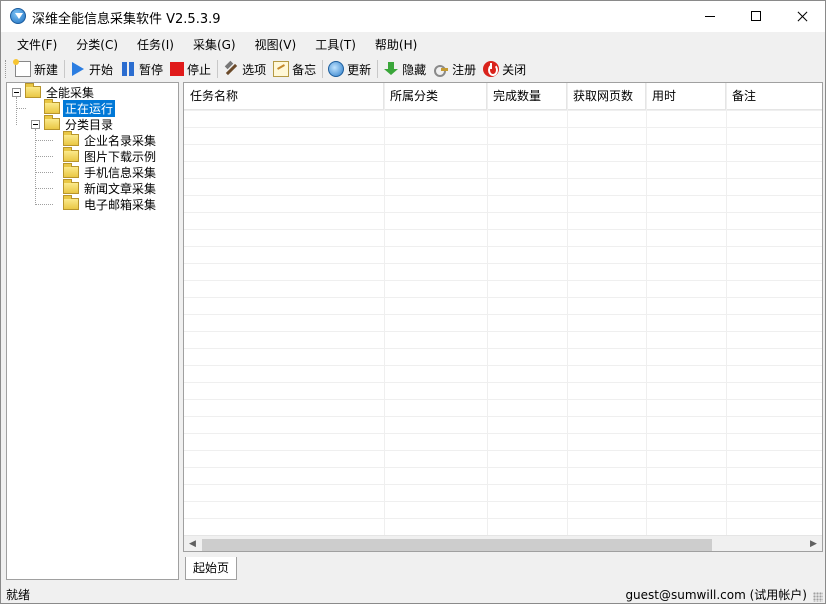  What do you see at coordinates (151, 69) in the screenshot?
I see `pause-button-label: 暂停` at bounding box center [151, 69].